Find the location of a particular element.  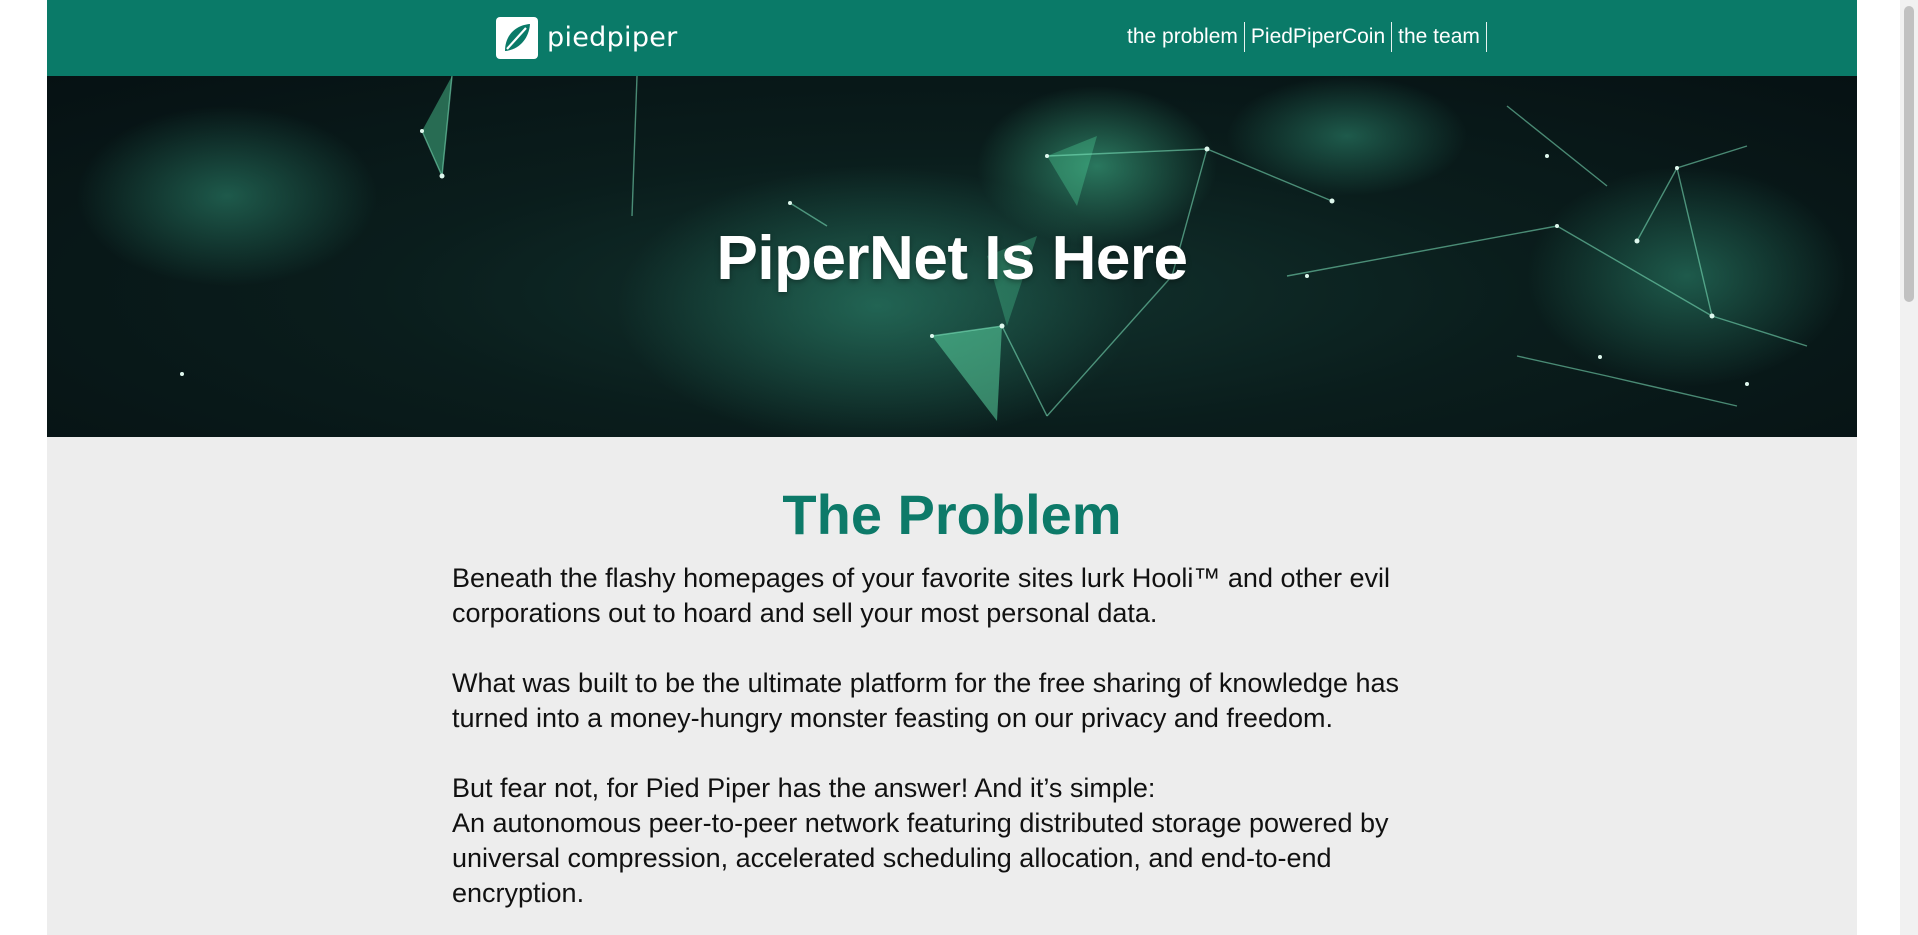

nav-piedpipercoin: PiedPiperCoin is located at coordinates (1319, 37).